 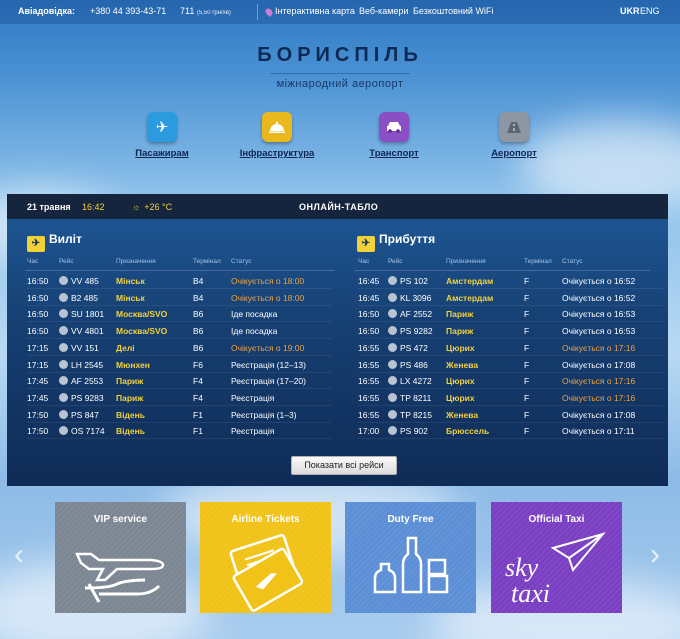 What do you see at coordinates (198, 297) in the screenshot?
I see `flight-terminal: B4` at bounding box center [198, 297].